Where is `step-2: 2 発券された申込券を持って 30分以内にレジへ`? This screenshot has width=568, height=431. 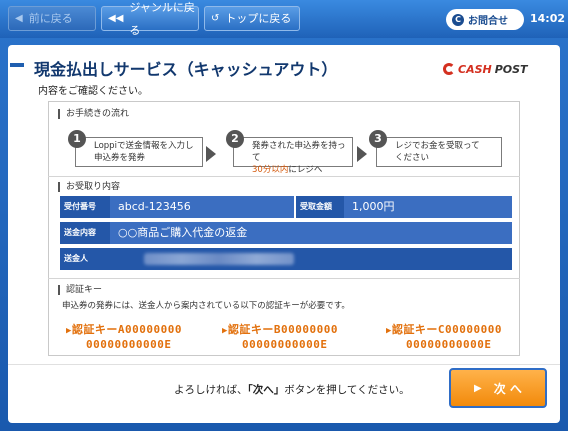 step-2: 2 発券された申込券を持って 30分以内にレジへ is located at coordinates (289, 152).